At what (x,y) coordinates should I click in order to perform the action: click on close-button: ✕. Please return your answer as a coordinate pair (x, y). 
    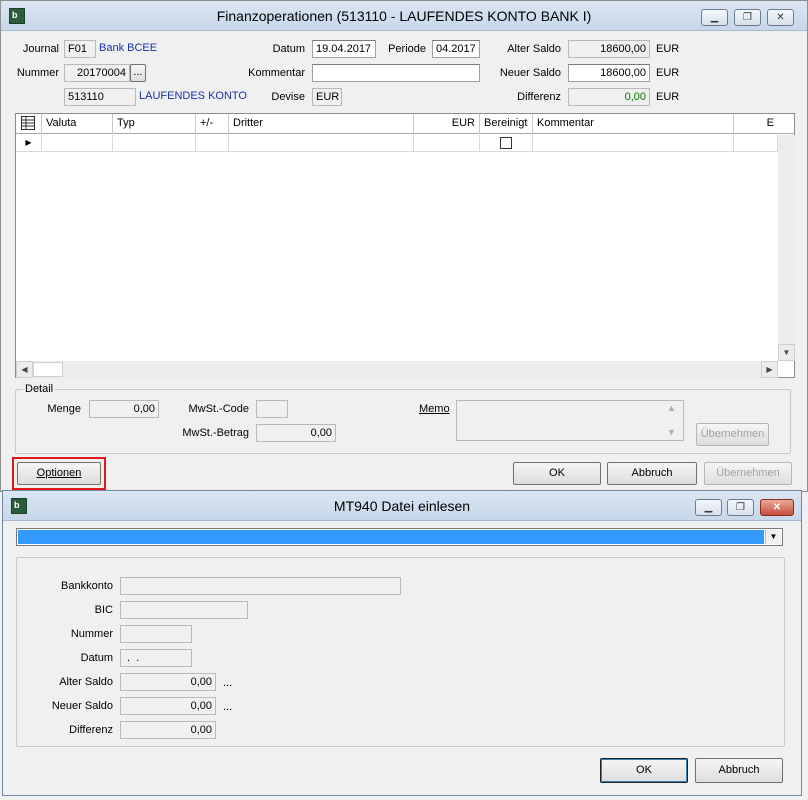
    Looking at the image, I should click on (780, 17).